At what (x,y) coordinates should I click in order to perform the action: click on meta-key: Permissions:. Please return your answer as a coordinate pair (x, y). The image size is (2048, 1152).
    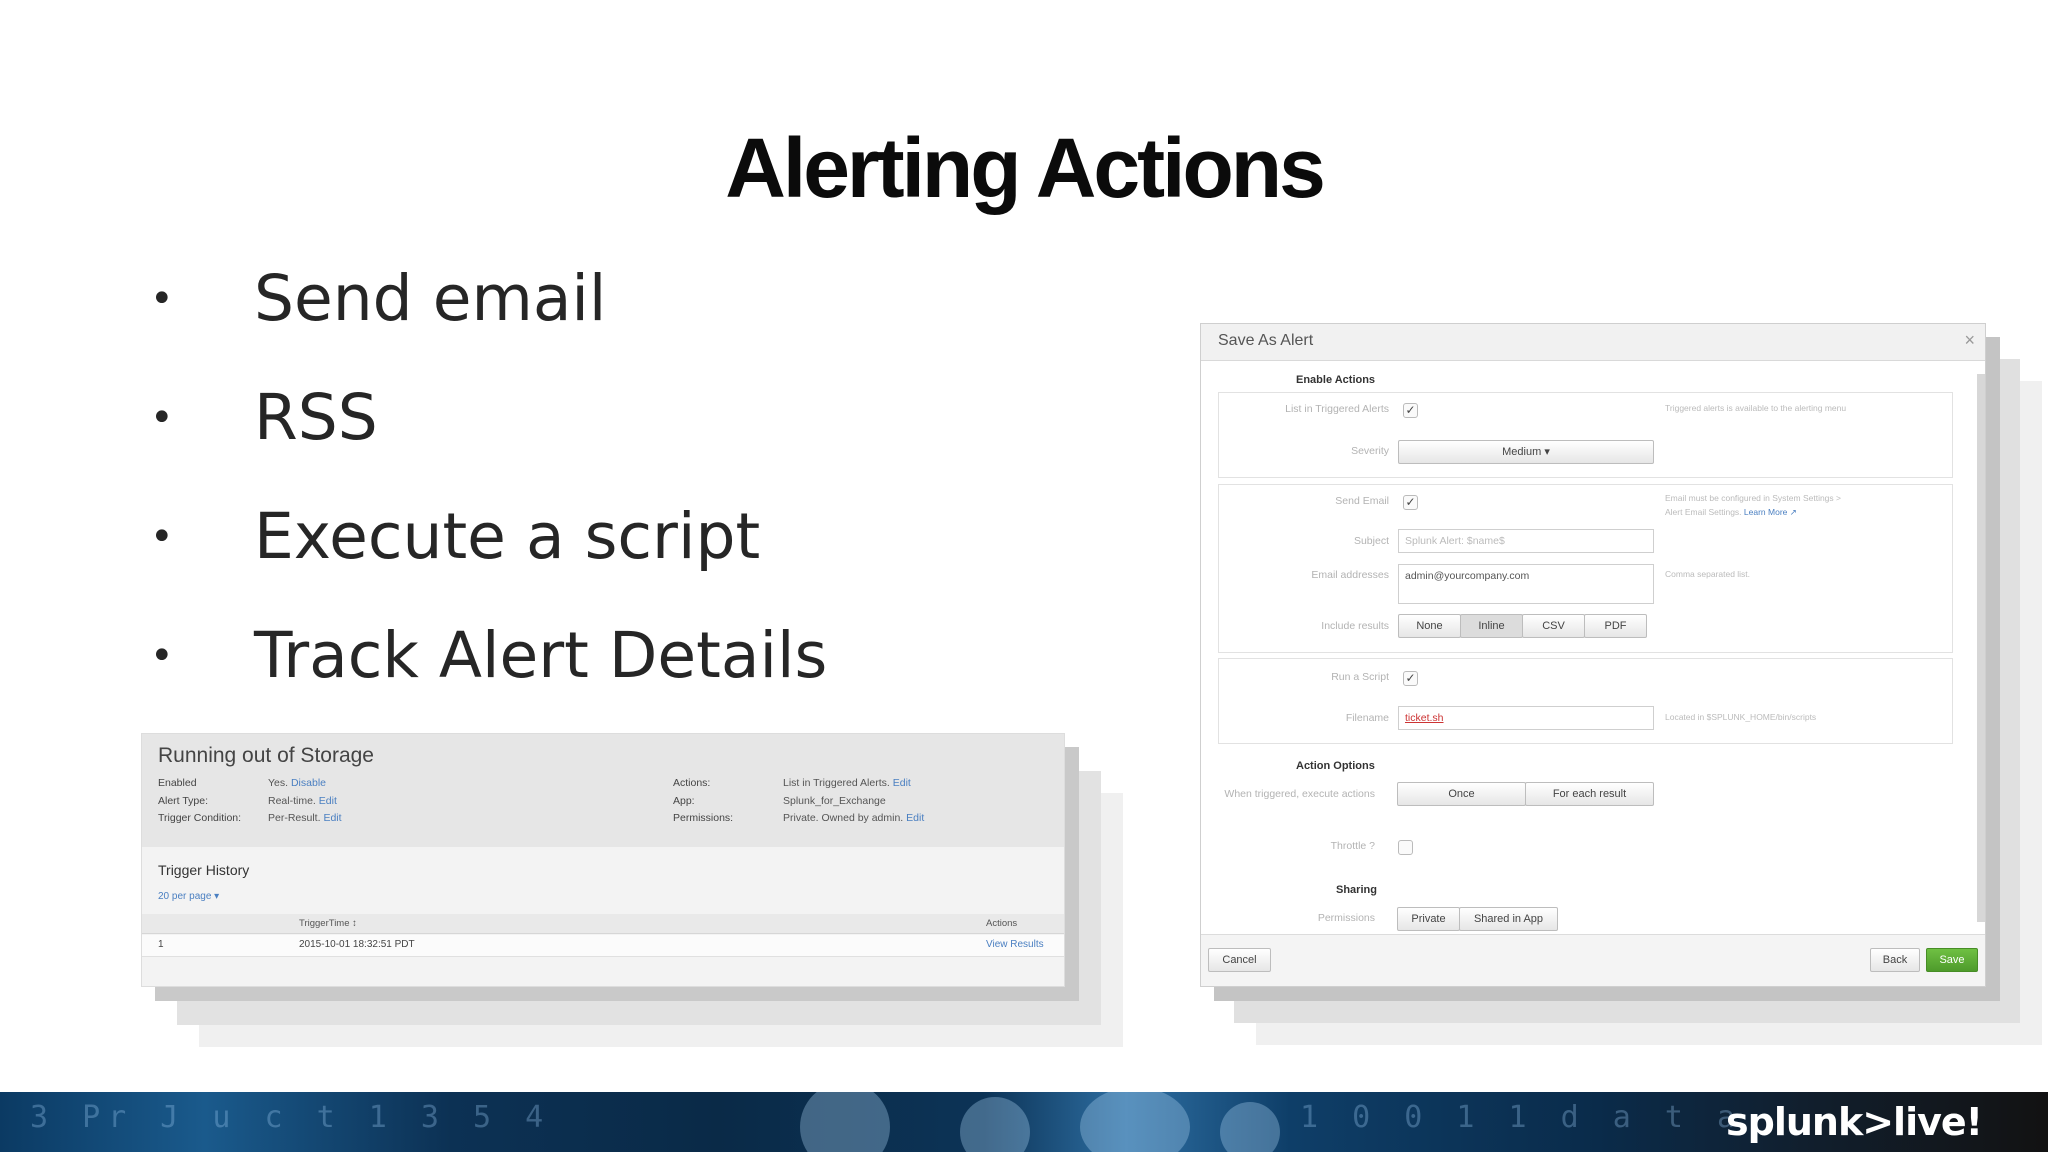
    Looking at the image, I should click on (703, 818).